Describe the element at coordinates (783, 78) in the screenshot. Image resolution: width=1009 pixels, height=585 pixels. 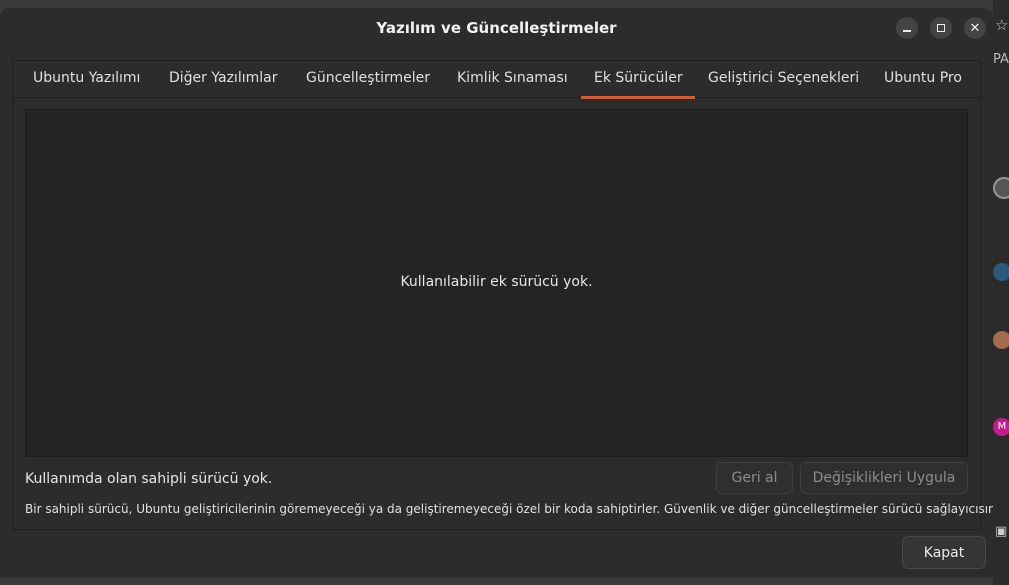
I see `tab-developer-options: Geliştirici Seçenekleri` at that location.